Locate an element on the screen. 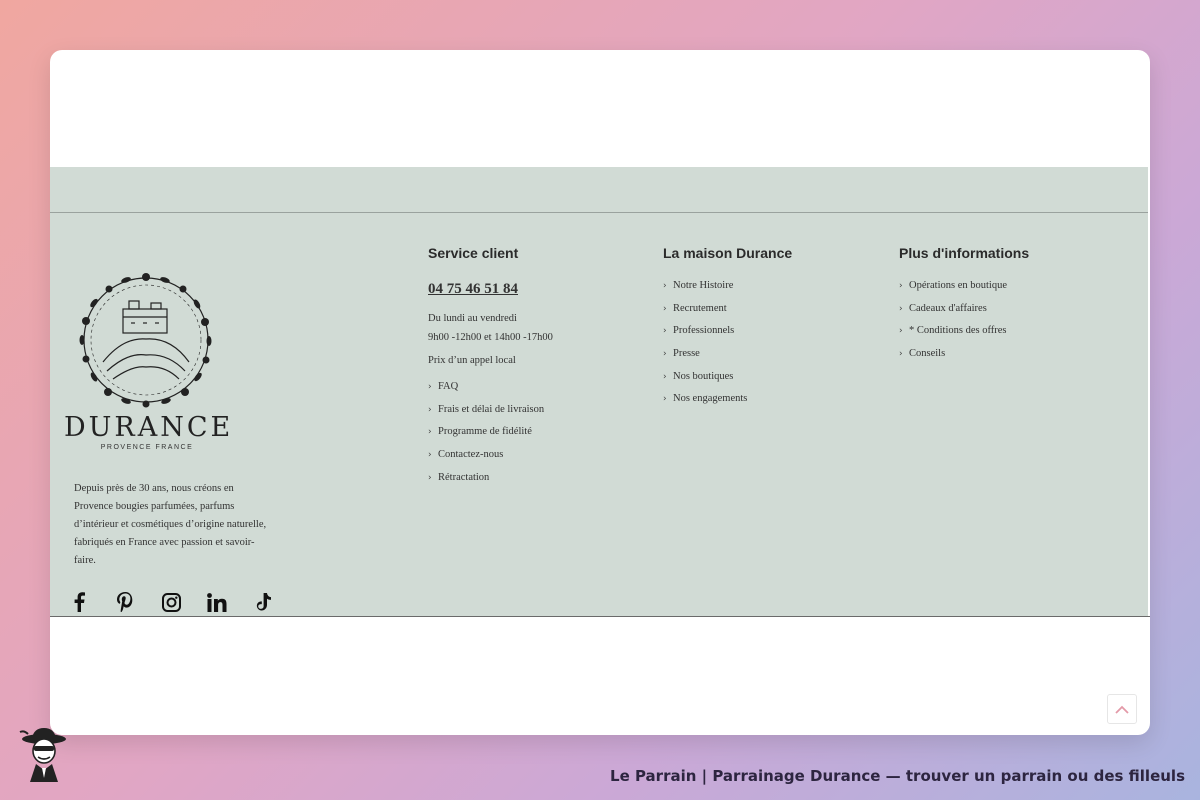 The width and height of the screenshot is (1200, 800). footer-link-engagements: › Nos engagements is located at coordinates (727, 404).